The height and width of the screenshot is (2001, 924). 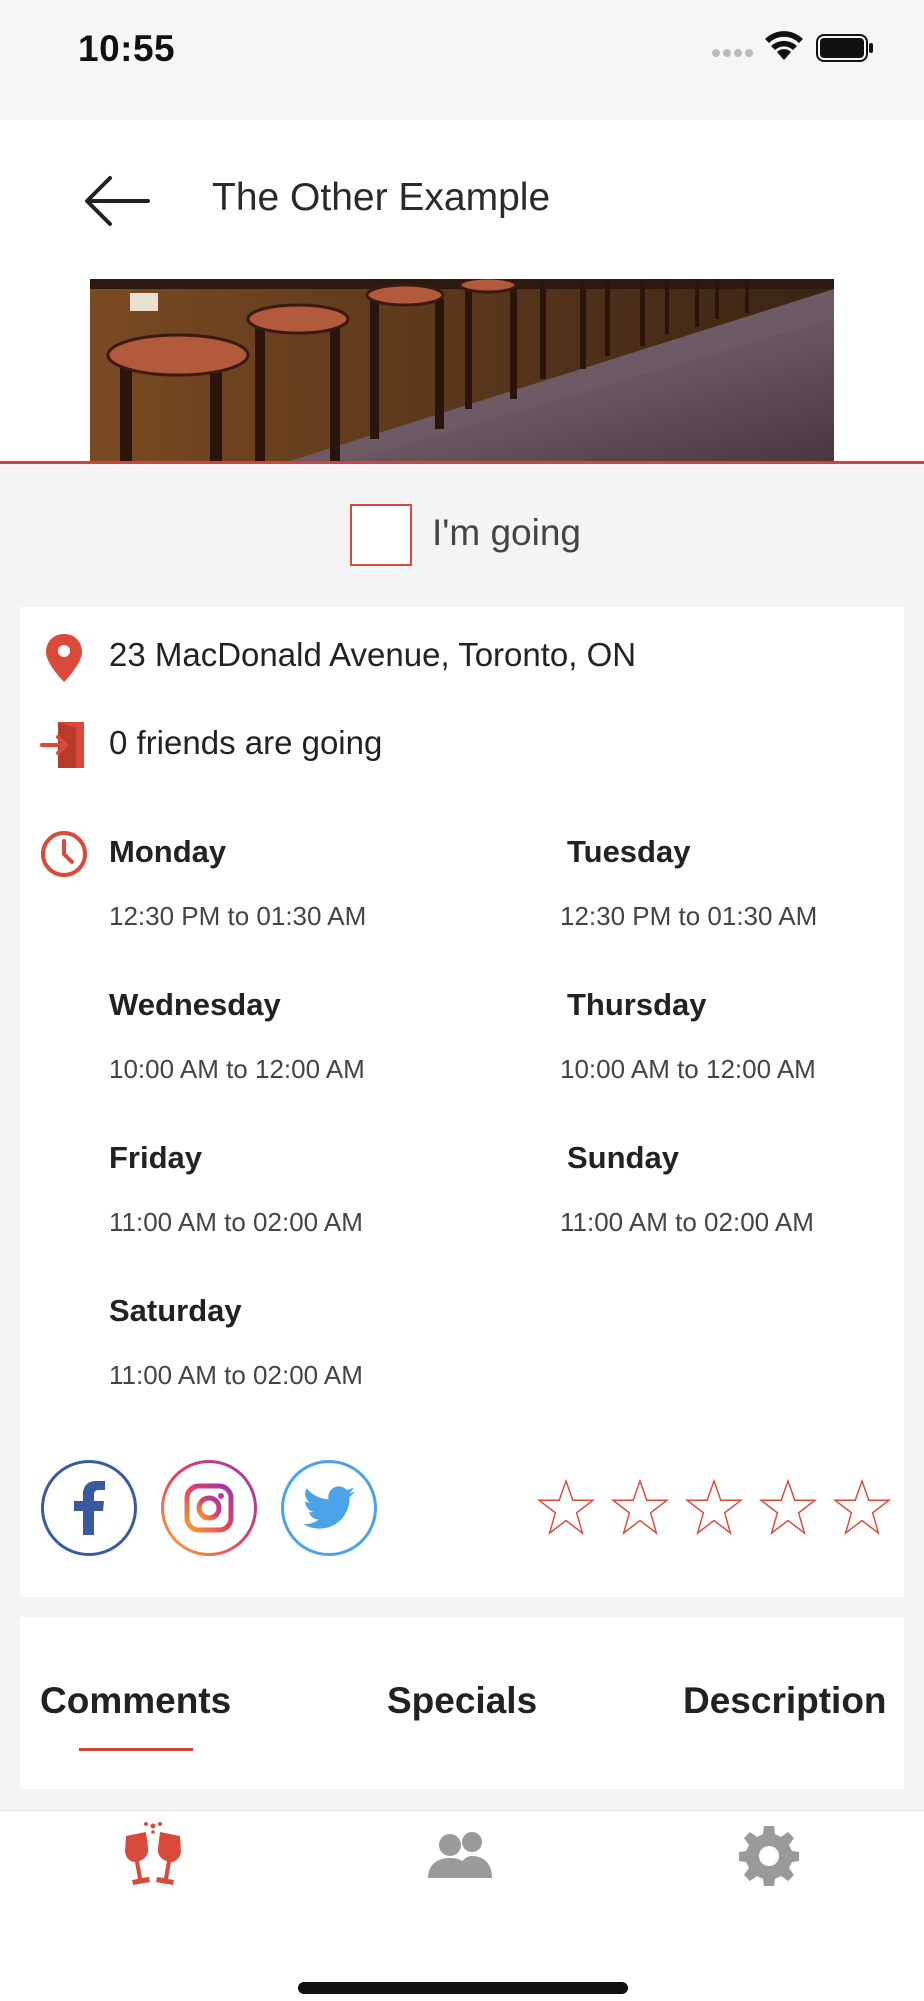 I want to click on wifi-icon, so click(x=784, y=45).